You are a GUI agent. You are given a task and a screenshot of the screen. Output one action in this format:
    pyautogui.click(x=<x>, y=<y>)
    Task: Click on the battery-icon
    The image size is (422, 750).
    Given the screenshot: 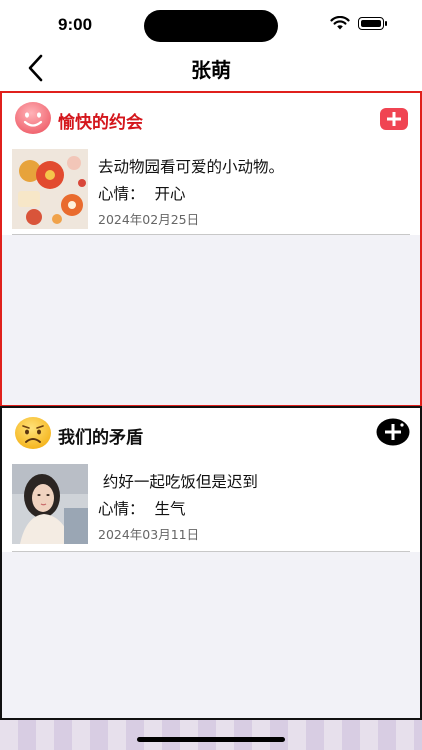 What is the action you would take?
    pyautogui.click(x=372, y=23)
    